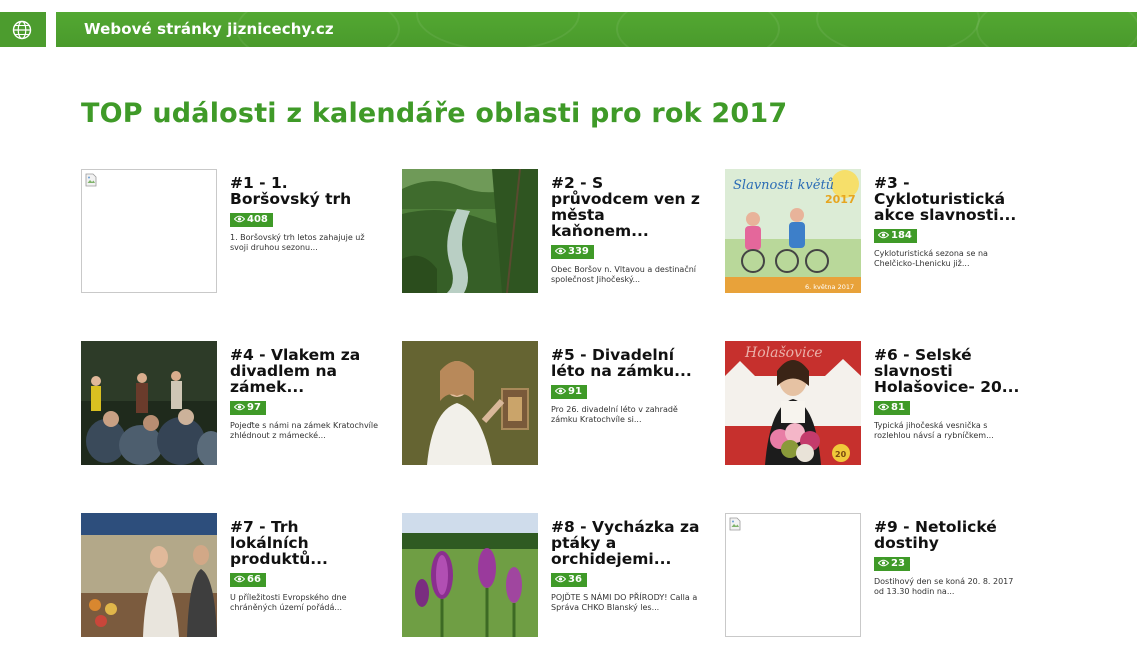 Image resolution: width=1137 pixels, height=653 pixels. I want to click on view-count: 97, so click(254, 407).